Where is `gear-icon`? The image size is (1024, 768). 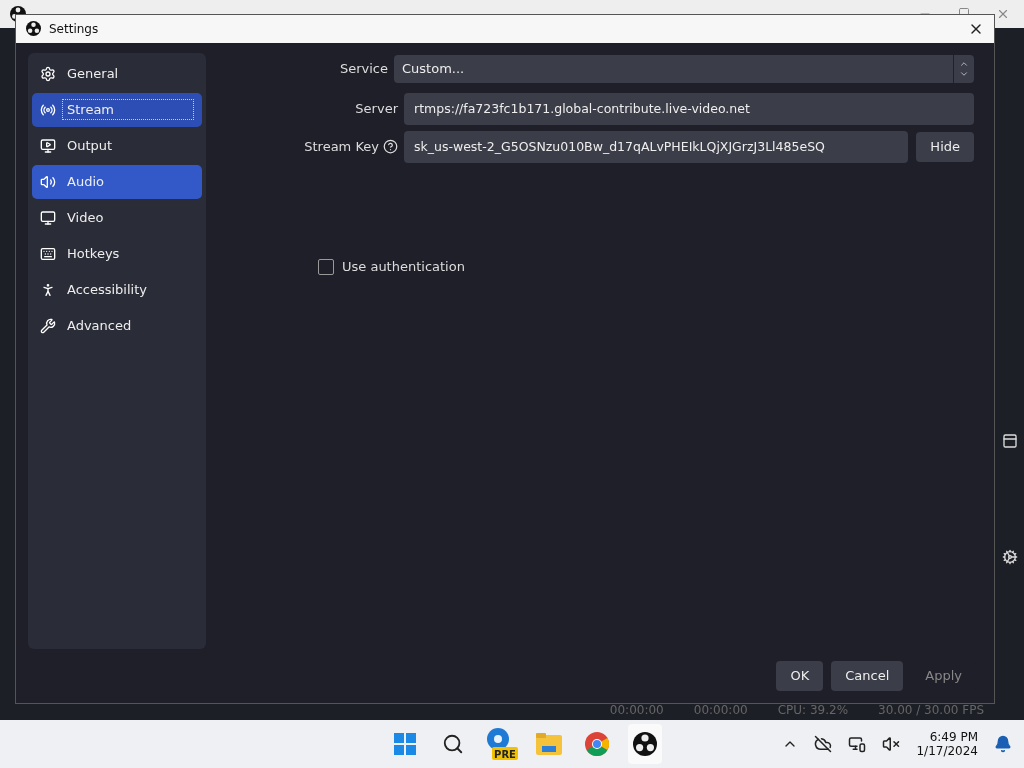
gear-icon is located at coordinates (48, 73).